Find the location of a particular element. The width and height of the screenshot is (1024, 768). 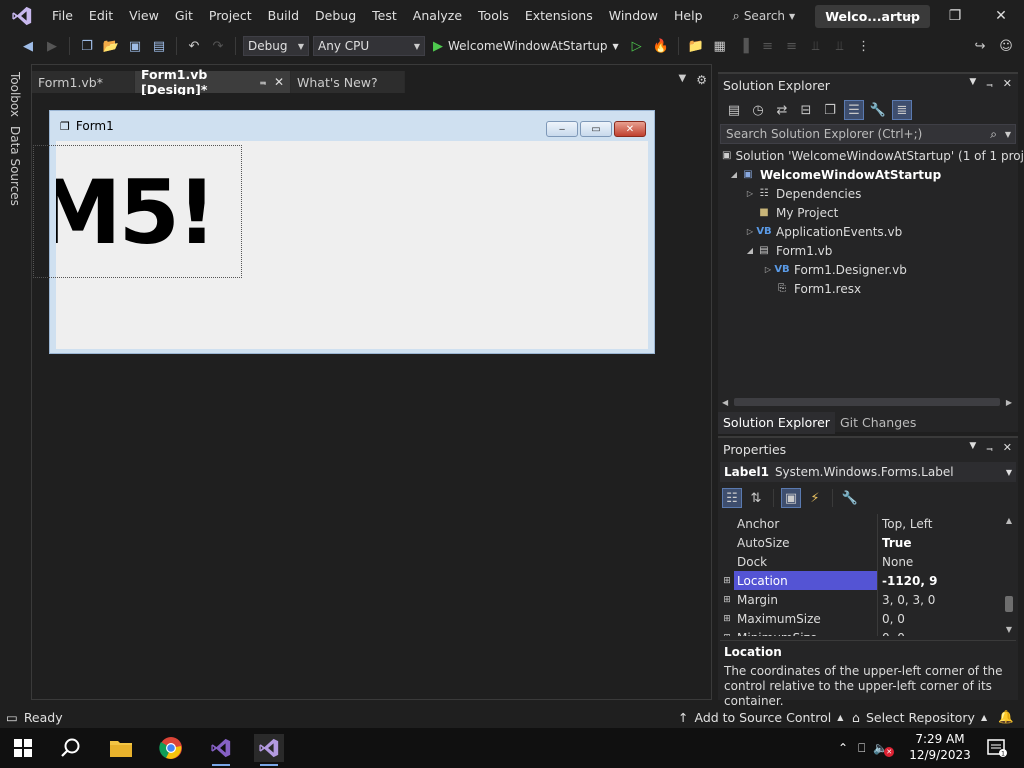

property-row: Dock None is located at coordinates (861, 561).